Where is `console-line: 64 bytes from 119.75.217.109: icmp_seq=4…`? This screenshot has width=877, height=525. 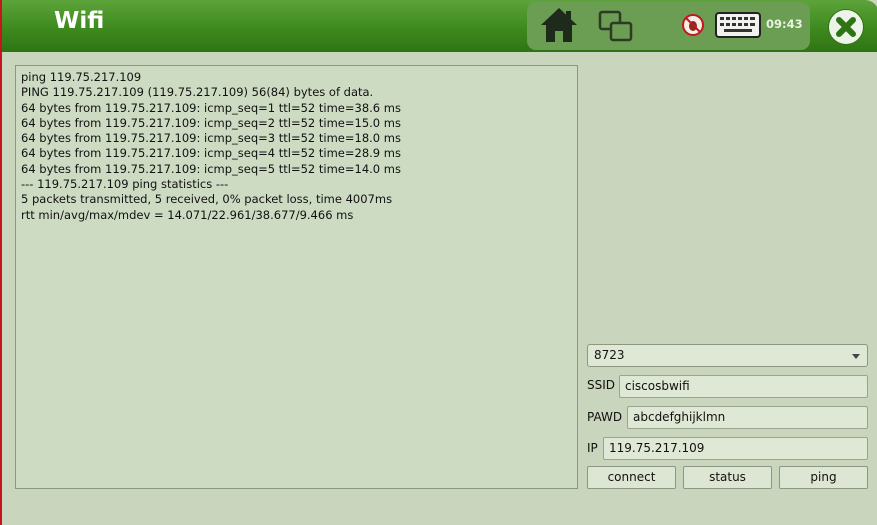
console-line: 64 bytes from 119.75.217.109: icmp_seq=4… is located at coordinates (211, 153).